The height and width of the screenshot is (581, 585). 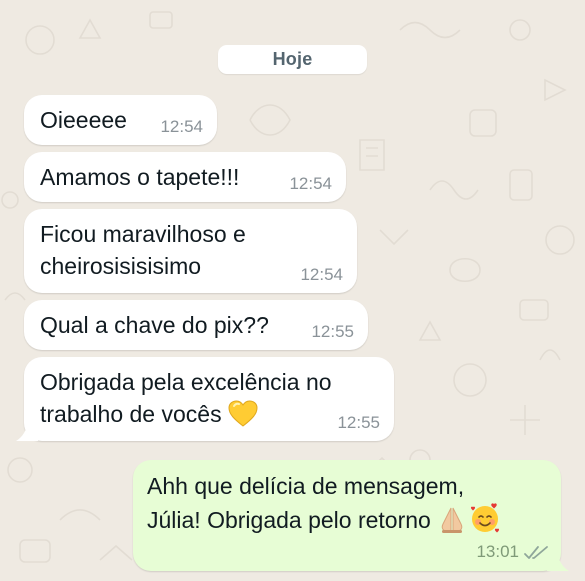 I want to click on message-text-line: Obrigada pela excelência no, so click(x=186, y=382).